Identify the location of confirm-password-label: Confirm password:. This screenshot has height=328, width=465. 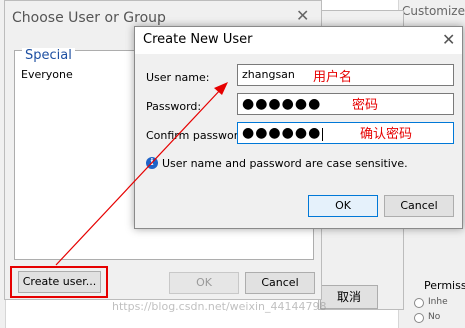
(197, 135).